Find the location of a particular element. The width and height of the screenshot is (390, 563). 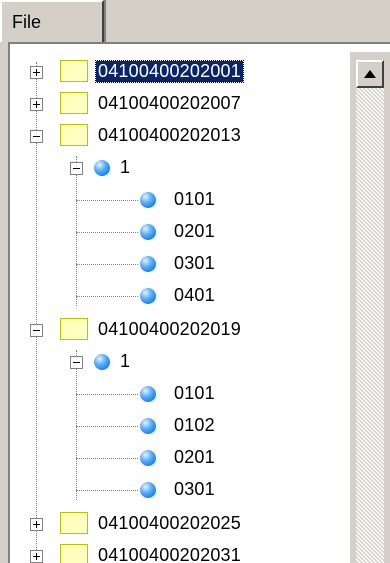

tab-file-label: File is located at coordinates (27, 22).